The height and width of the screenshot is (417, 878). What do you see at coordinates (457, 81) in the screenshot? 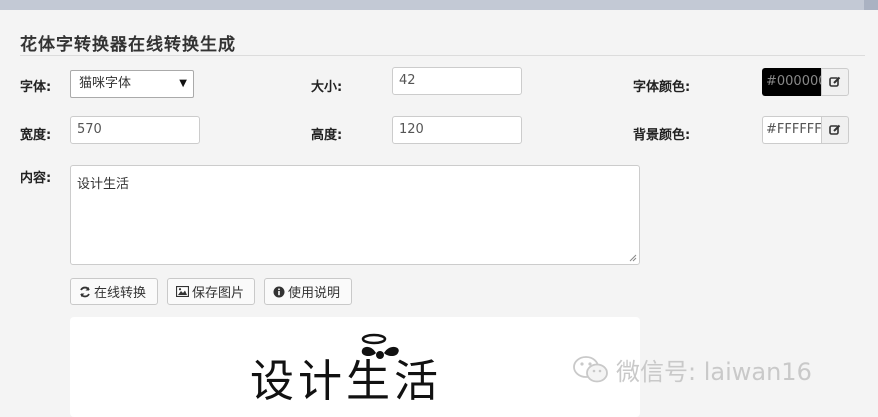
I see `size-input: 42` at bounding box center [457, 81].